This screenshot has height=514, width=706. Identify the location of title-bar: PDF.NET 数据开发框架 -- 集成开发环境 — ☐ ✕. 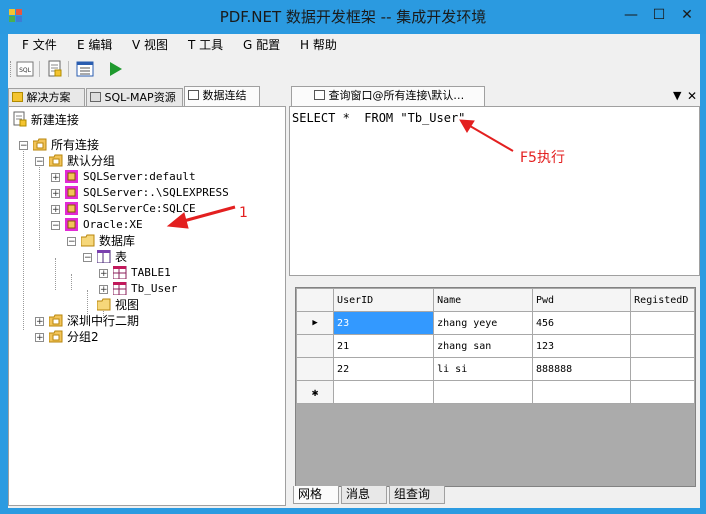
(353, 17).